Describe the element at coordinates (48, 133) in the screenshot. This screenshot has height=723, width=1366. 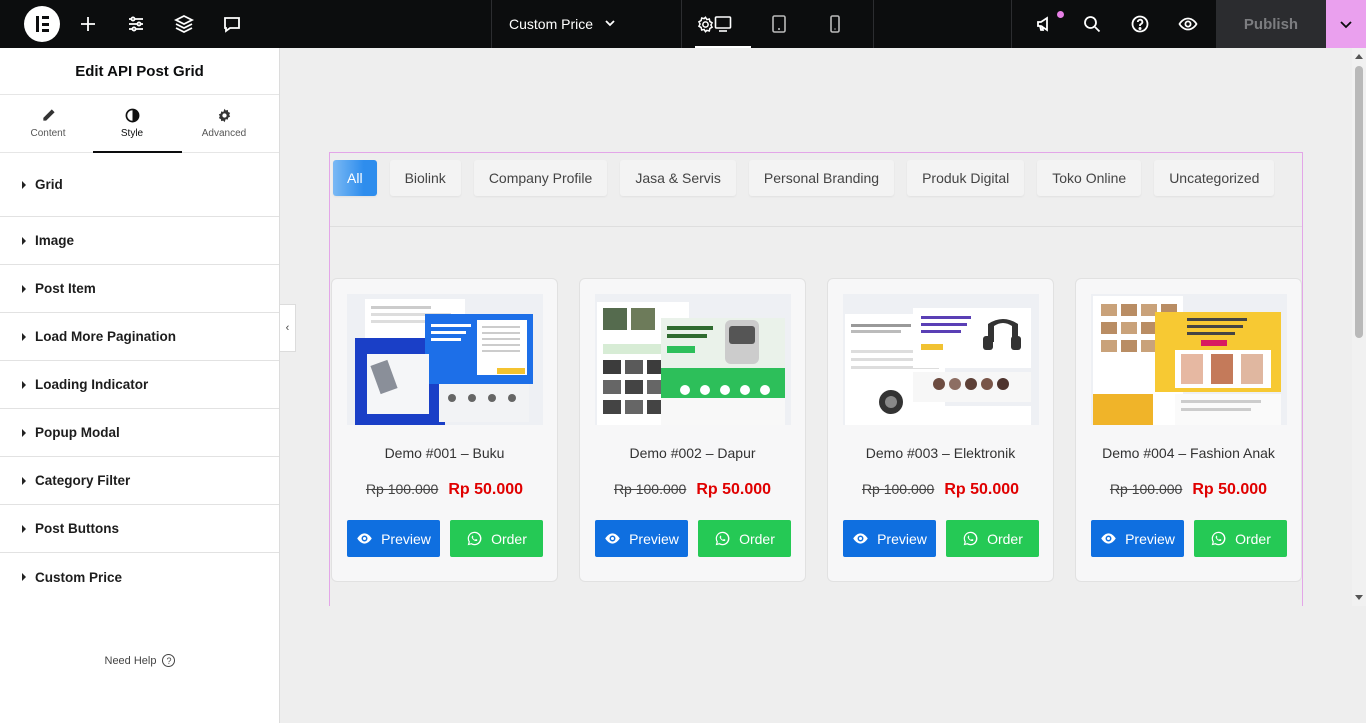
I see `tab-content-label: Content` at that location.